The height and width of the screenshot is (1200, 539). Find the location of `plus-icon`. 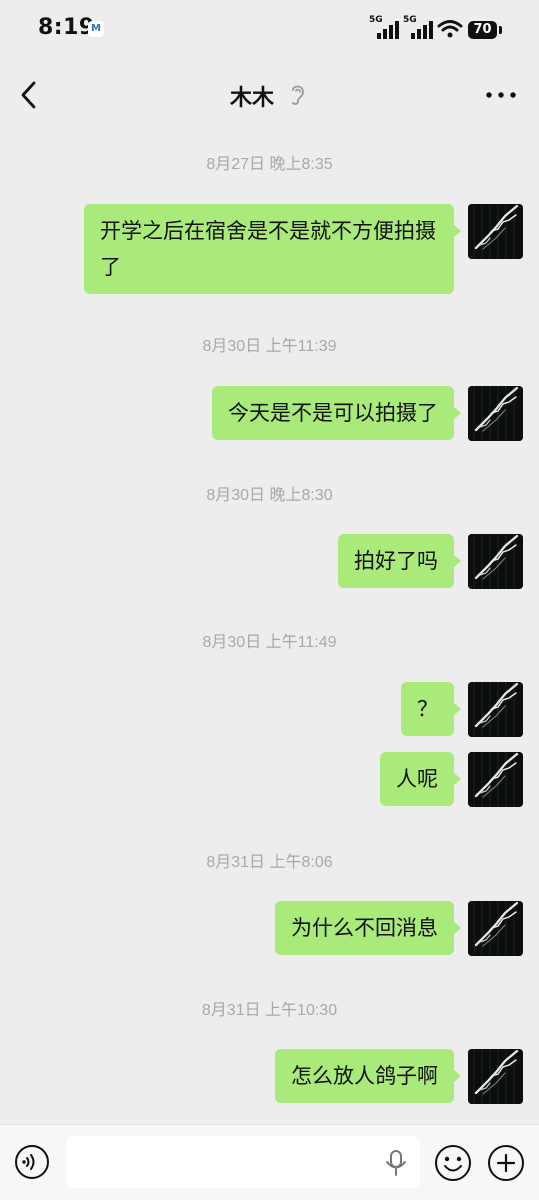

plus-icon is located at coordinates (506, 1163).